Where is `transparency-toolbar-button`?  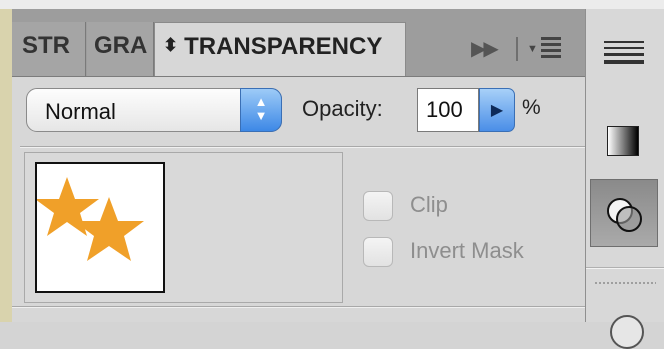 transparency-toolbar-button is located at coordinates (624, 213).